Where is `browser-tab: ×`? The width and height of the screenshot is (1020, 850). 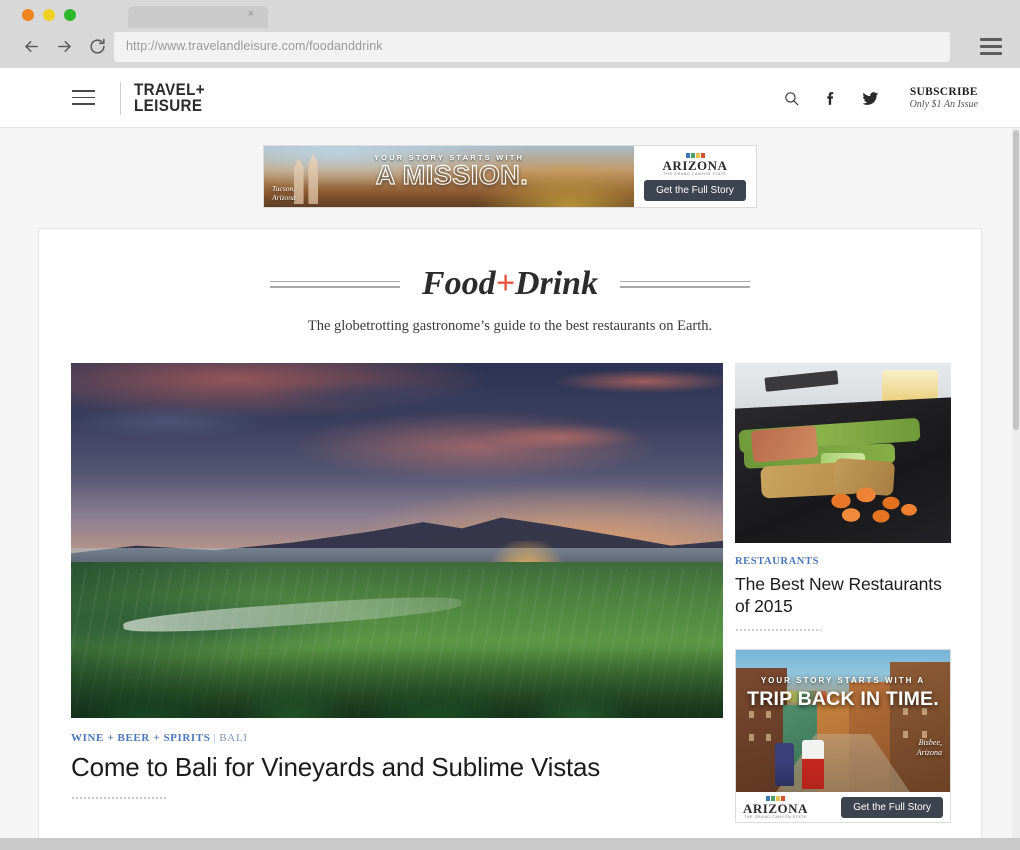 browser-tab: × is located at coordinates (198, 17).